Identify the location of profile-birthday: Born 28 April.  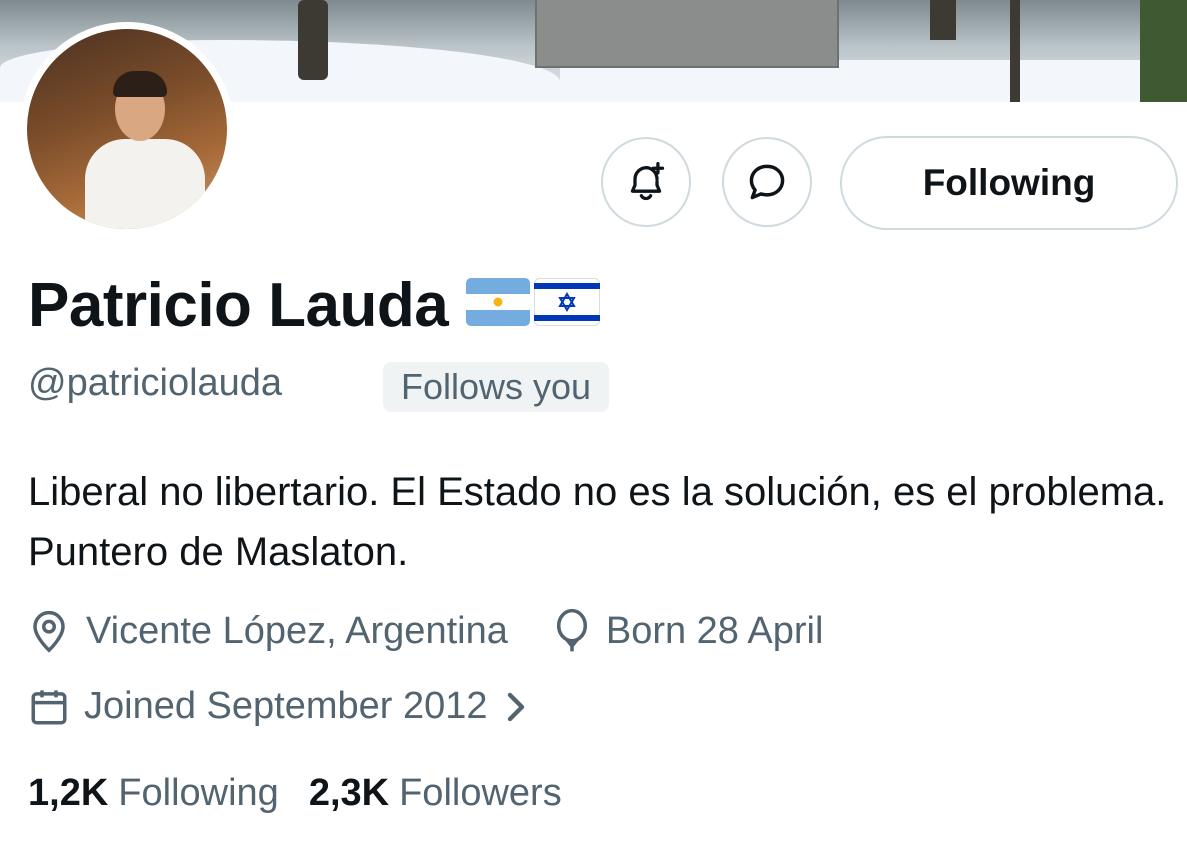
(714, 630).